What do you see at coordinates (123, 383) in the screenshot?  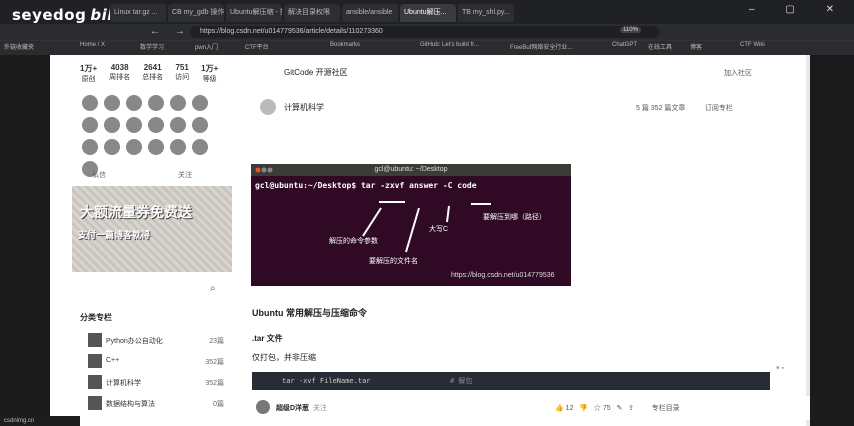 I see `category-label: 计算机科学` at bounding box center [123, 383].